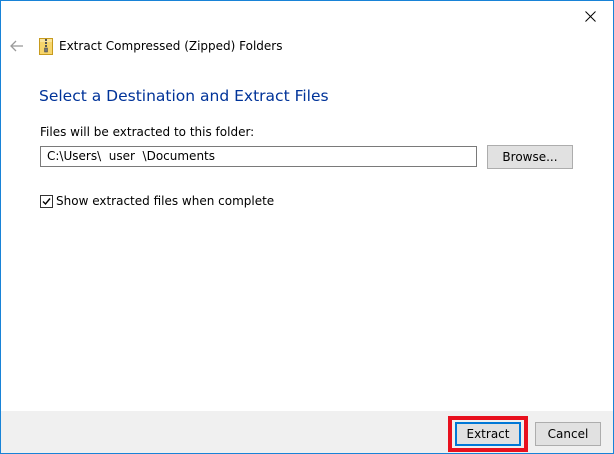  I want to click on title-bar, so click(307, 16).